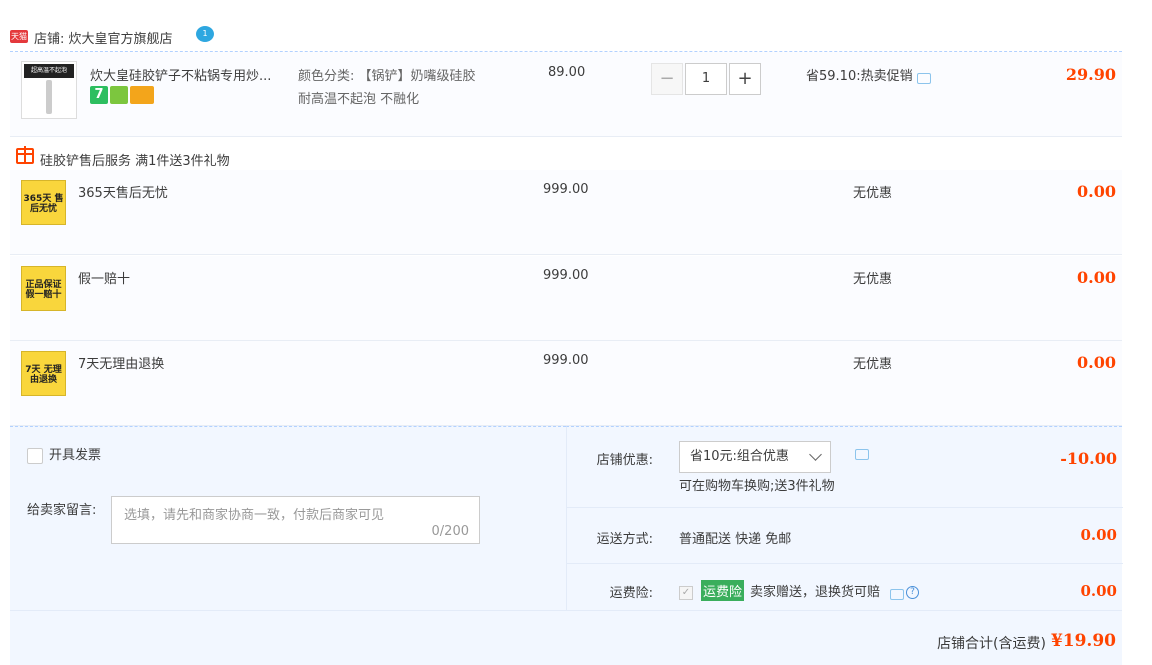  What do you see at coordinates (845, 535) in the screenshot?
I see `shipping-row: 运送方式: 普通配送 快递 免邮 0.00` at bounding box center [845, 535].